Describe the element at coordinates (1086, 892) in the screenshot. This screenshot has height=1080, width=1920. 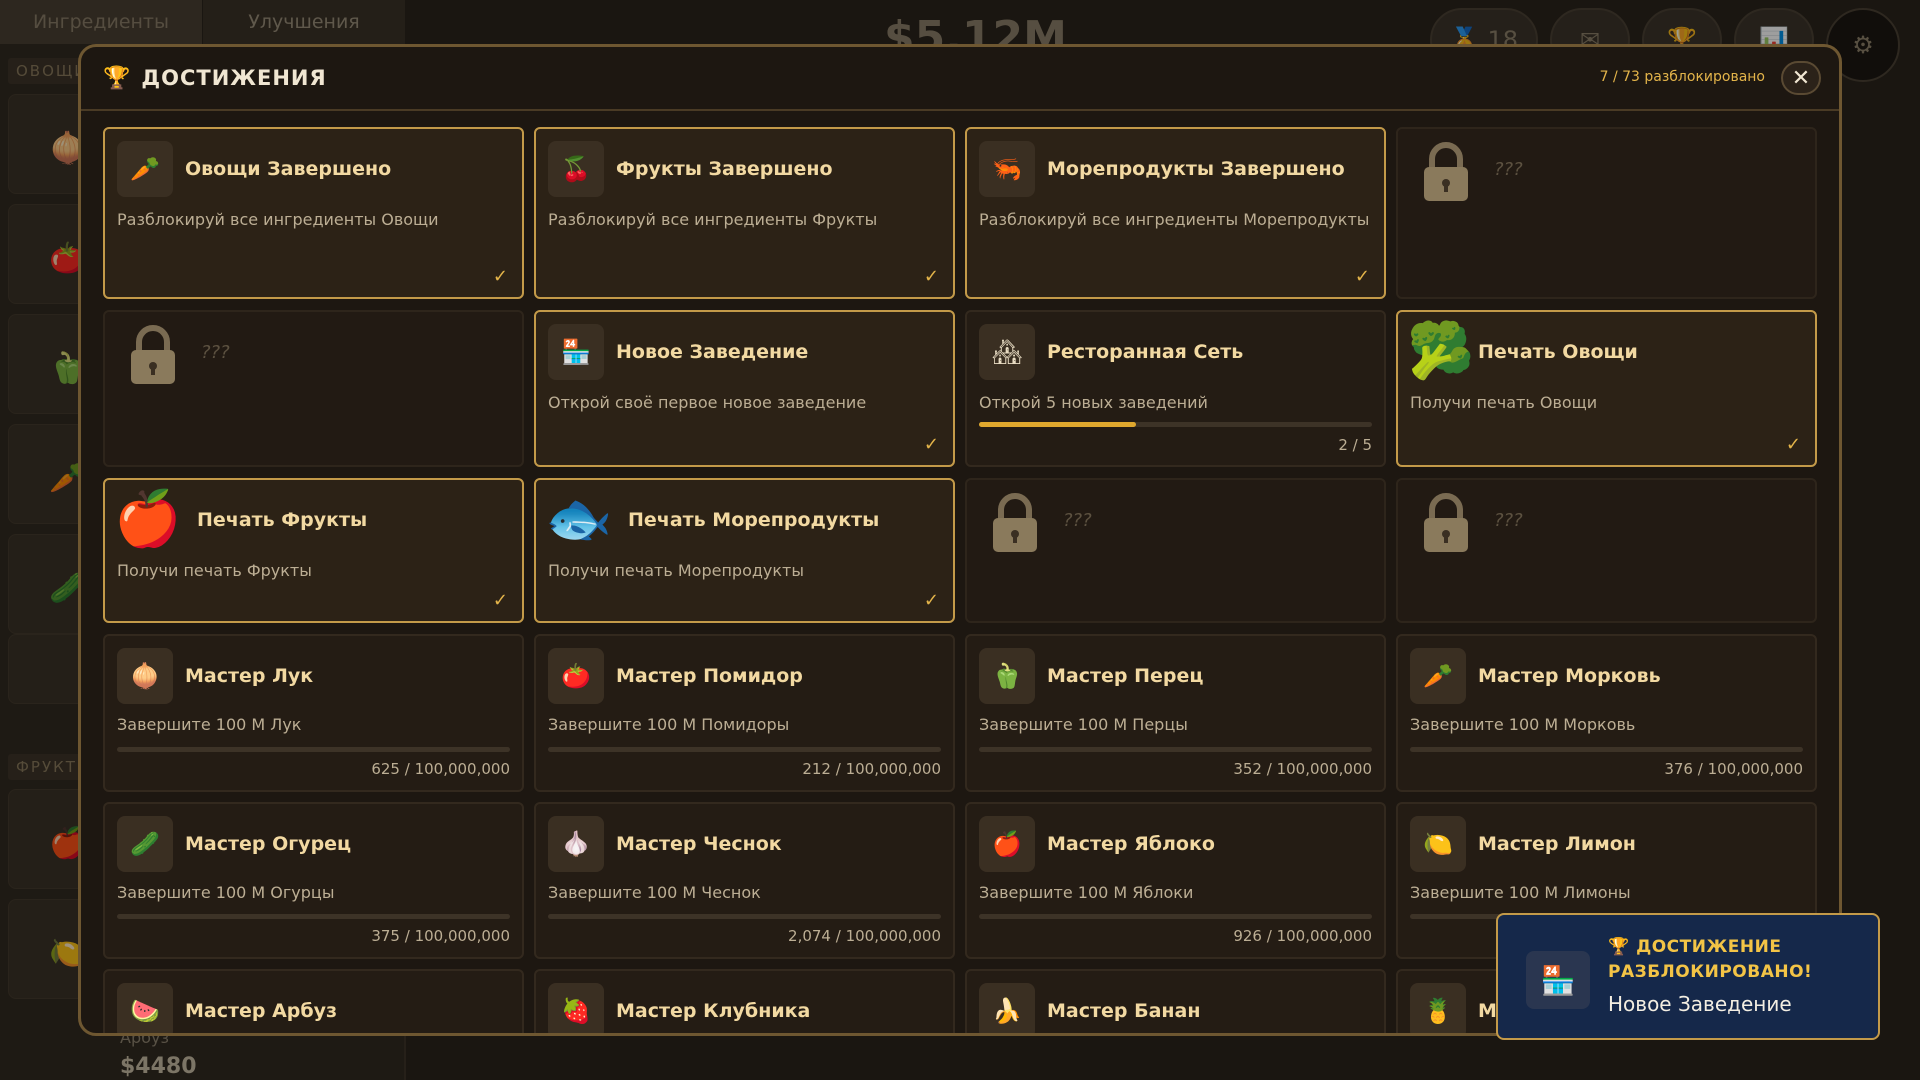
I see `achievement-desc: Завершите 100 М Яблоки` at that location.